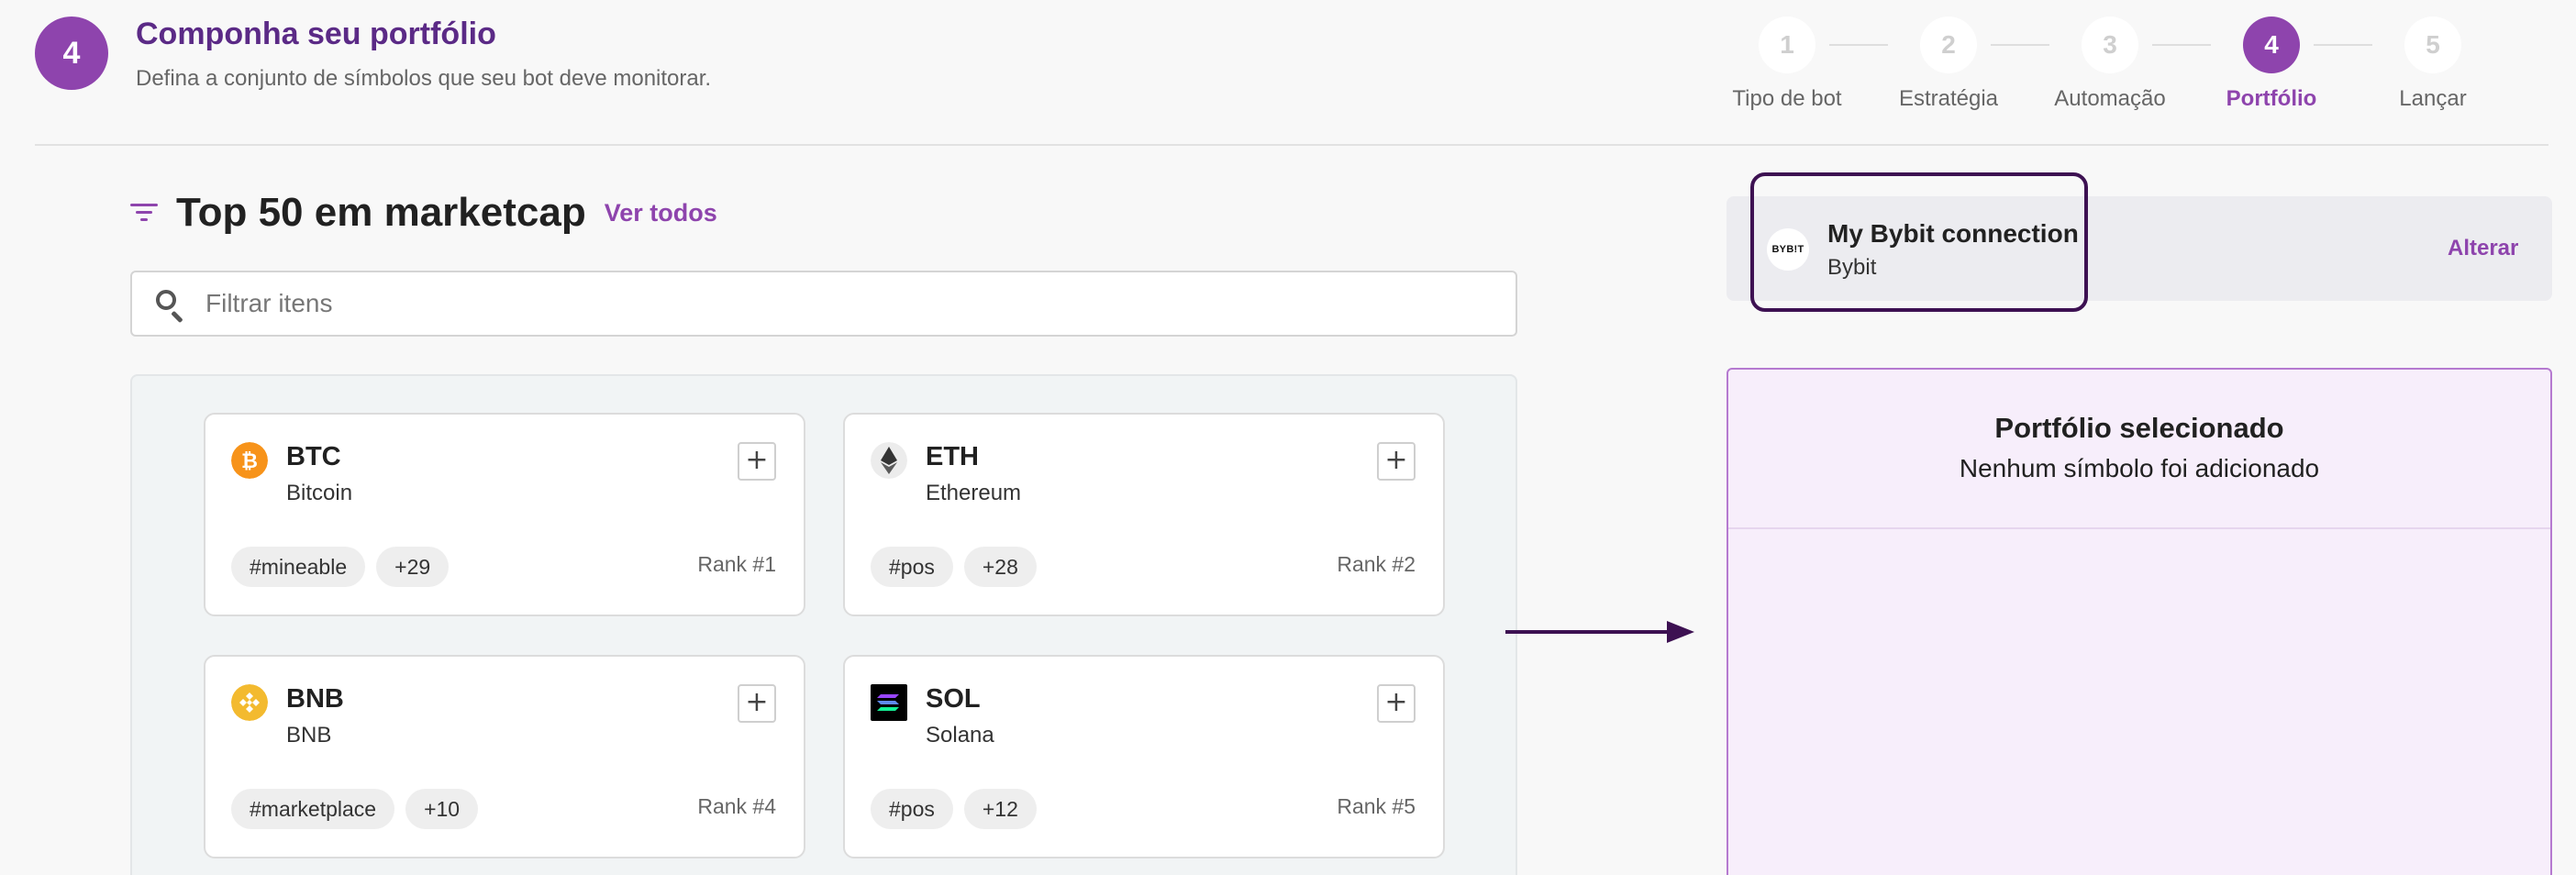  What do you see at coordinates (2139, 428) in the screenshot?
I see `portfolio-title: Portfólio selecionado` at bounding box center [2139, 428].